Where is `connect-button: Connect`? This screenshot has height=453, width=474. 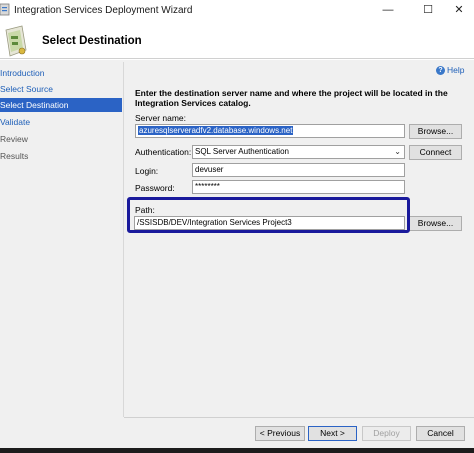
connect-button: Connect is located at coordinates (435, 152).